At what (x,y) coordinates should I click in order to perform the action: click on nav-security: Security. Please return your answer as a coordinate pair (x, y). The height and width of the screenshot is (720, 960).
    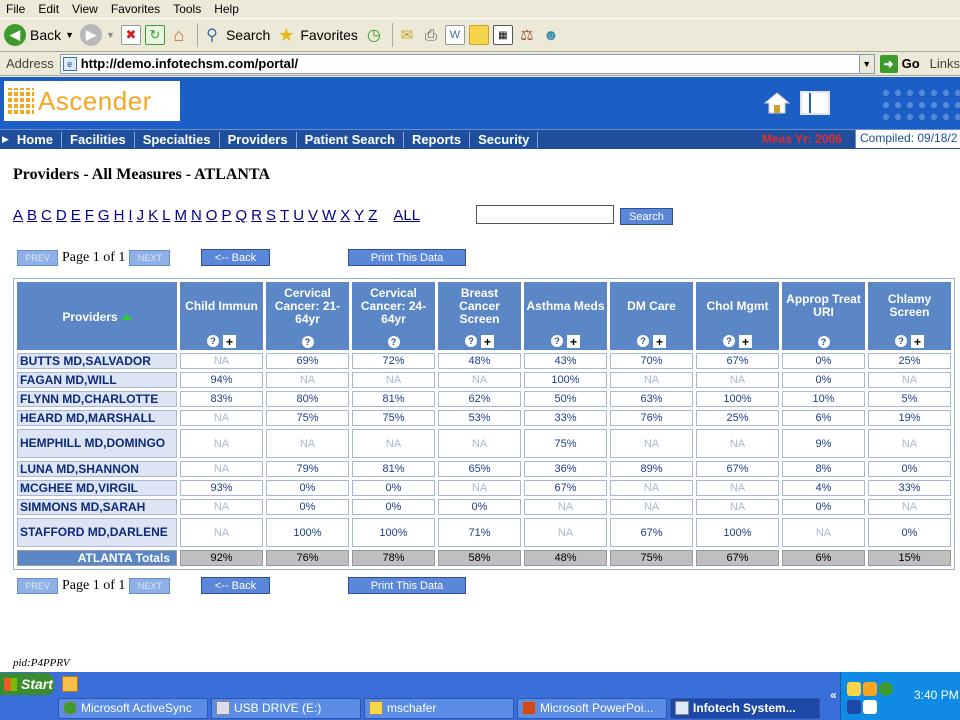
    Looking at the image, I should click on (504, 139).